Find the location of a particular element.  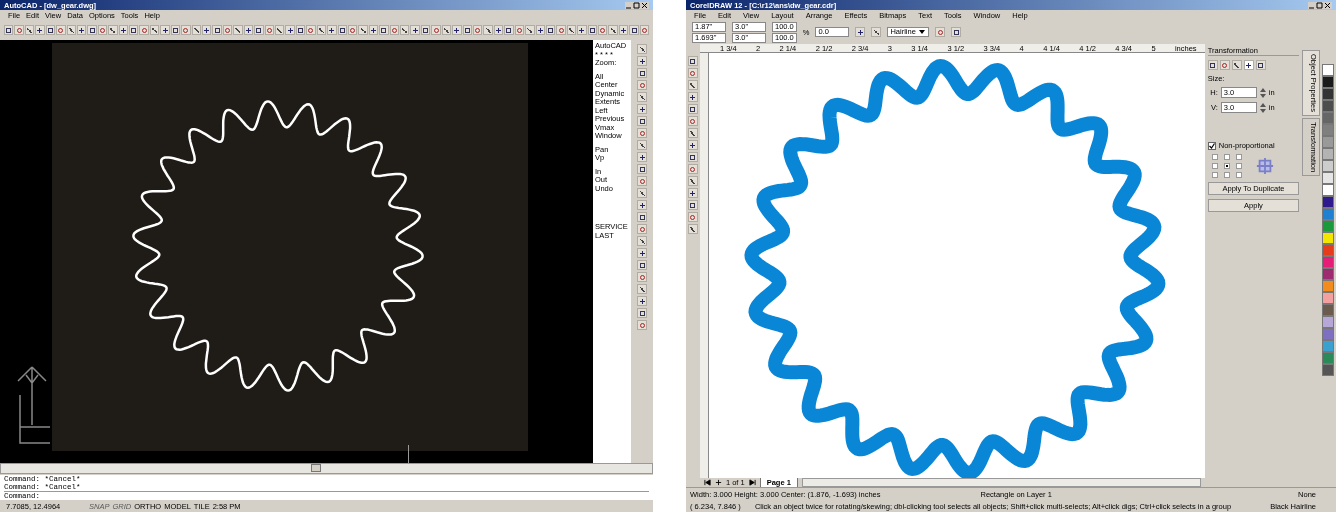

caret-icon is located at coordinates (921, 32).